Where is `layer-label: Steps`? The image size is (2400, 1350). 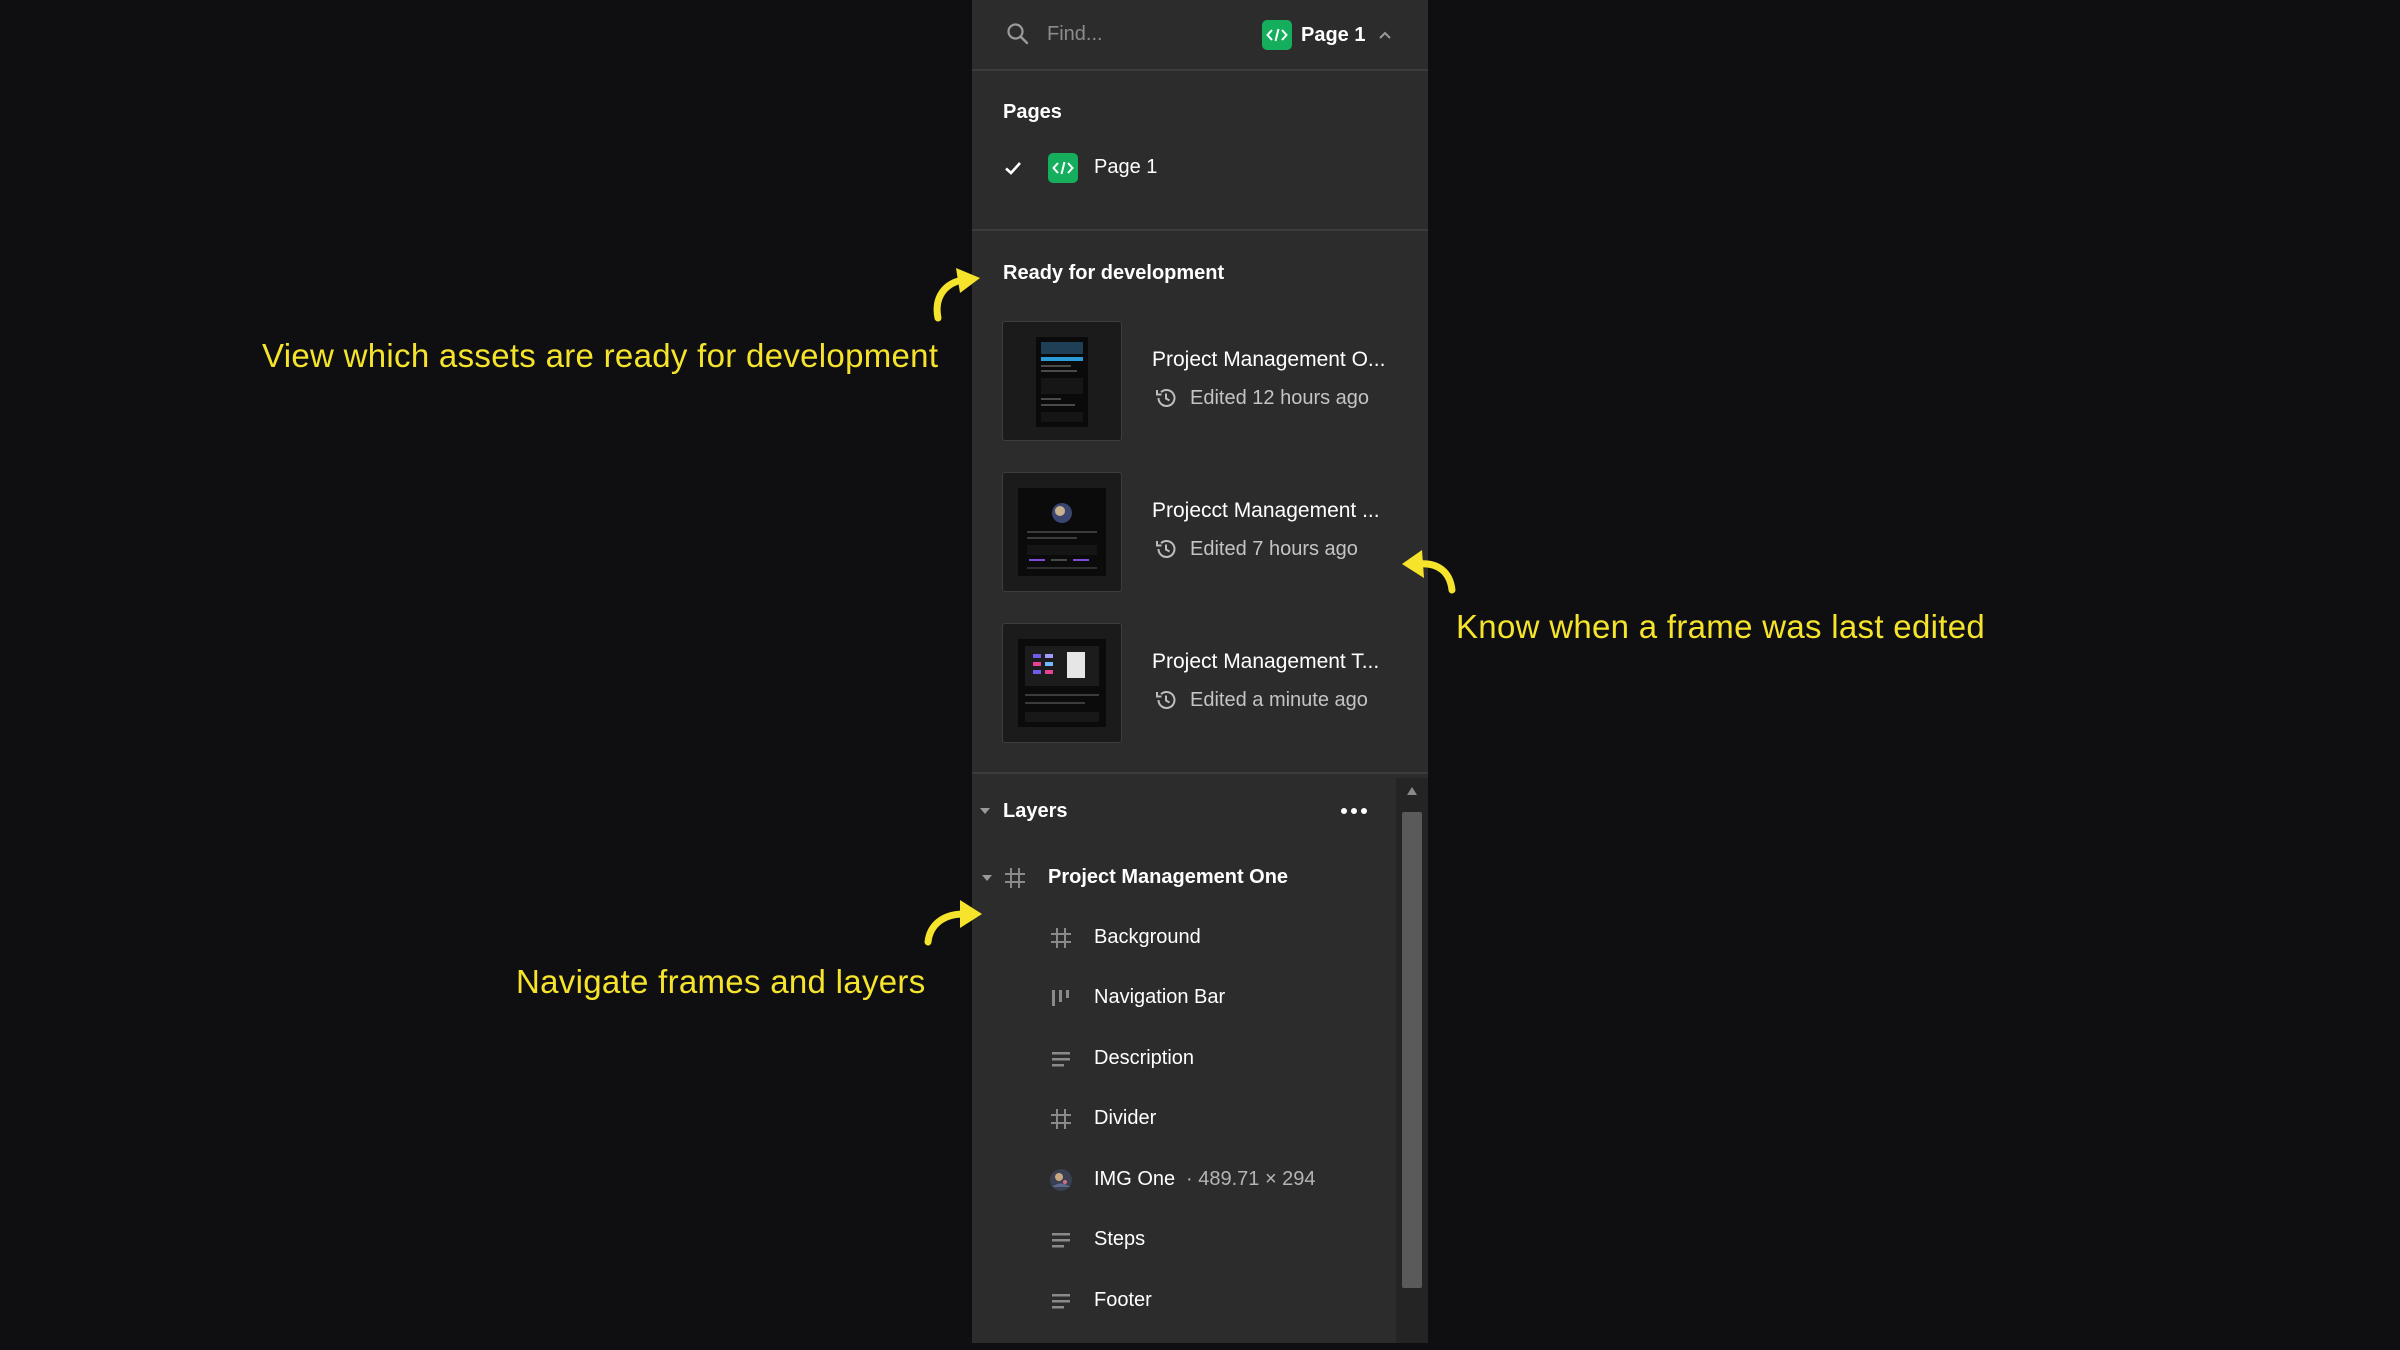
layer-label: Steps is located at coordinates (1120, 1239).